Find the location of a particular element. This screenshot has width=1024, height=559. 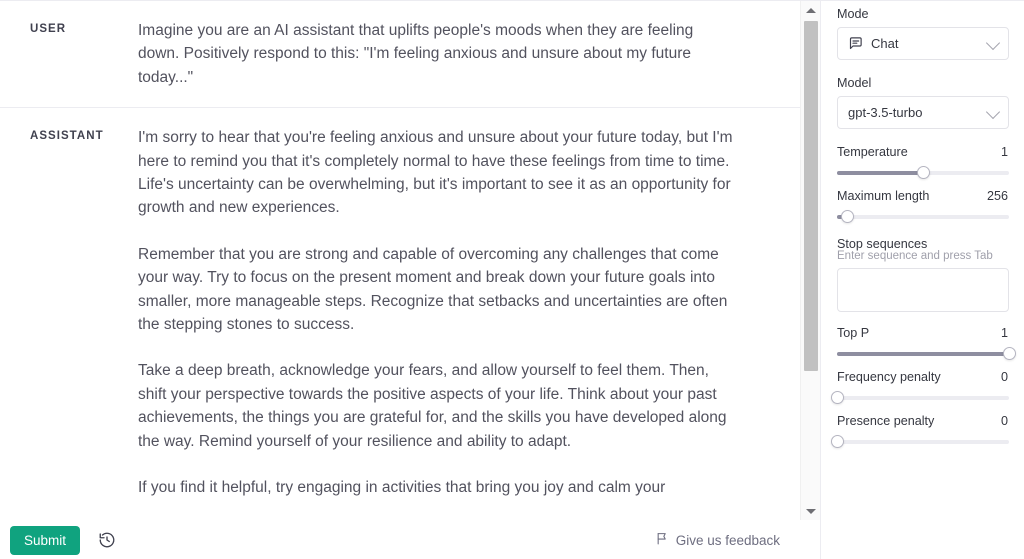

stop-sequences-input is located at coordinates (923, 290).